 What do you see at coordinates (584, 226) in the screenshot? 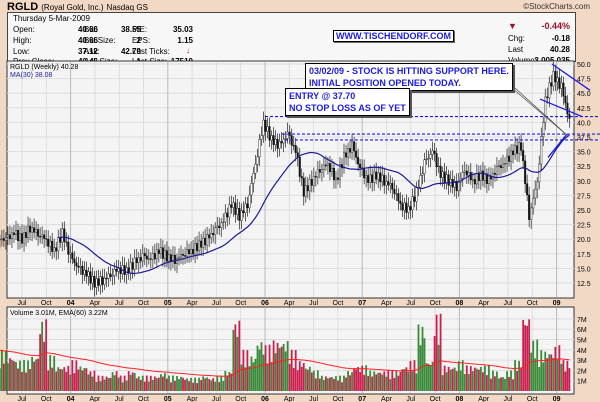
I see `price-tick-label: 22.5` at bounding box center [584, 226].